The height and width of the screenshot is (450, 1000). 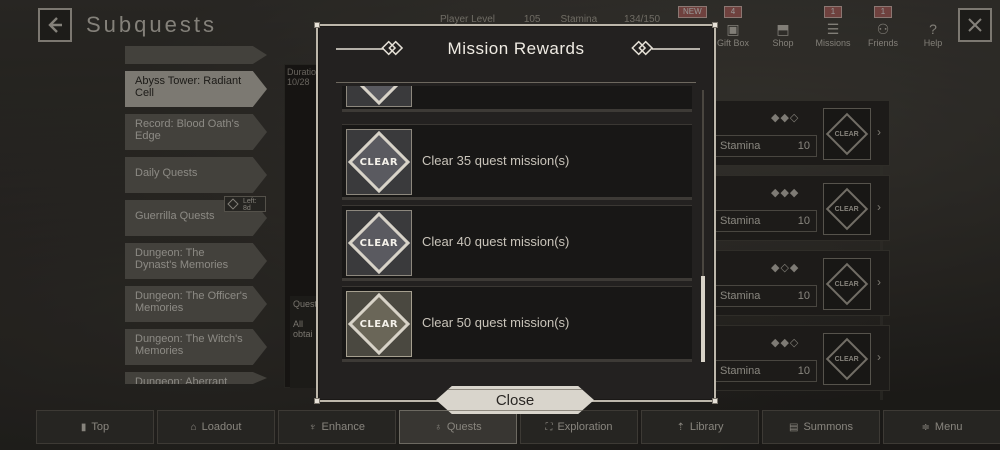 I want to click on title-ornament-right-icon, so click(x=665, y=48).